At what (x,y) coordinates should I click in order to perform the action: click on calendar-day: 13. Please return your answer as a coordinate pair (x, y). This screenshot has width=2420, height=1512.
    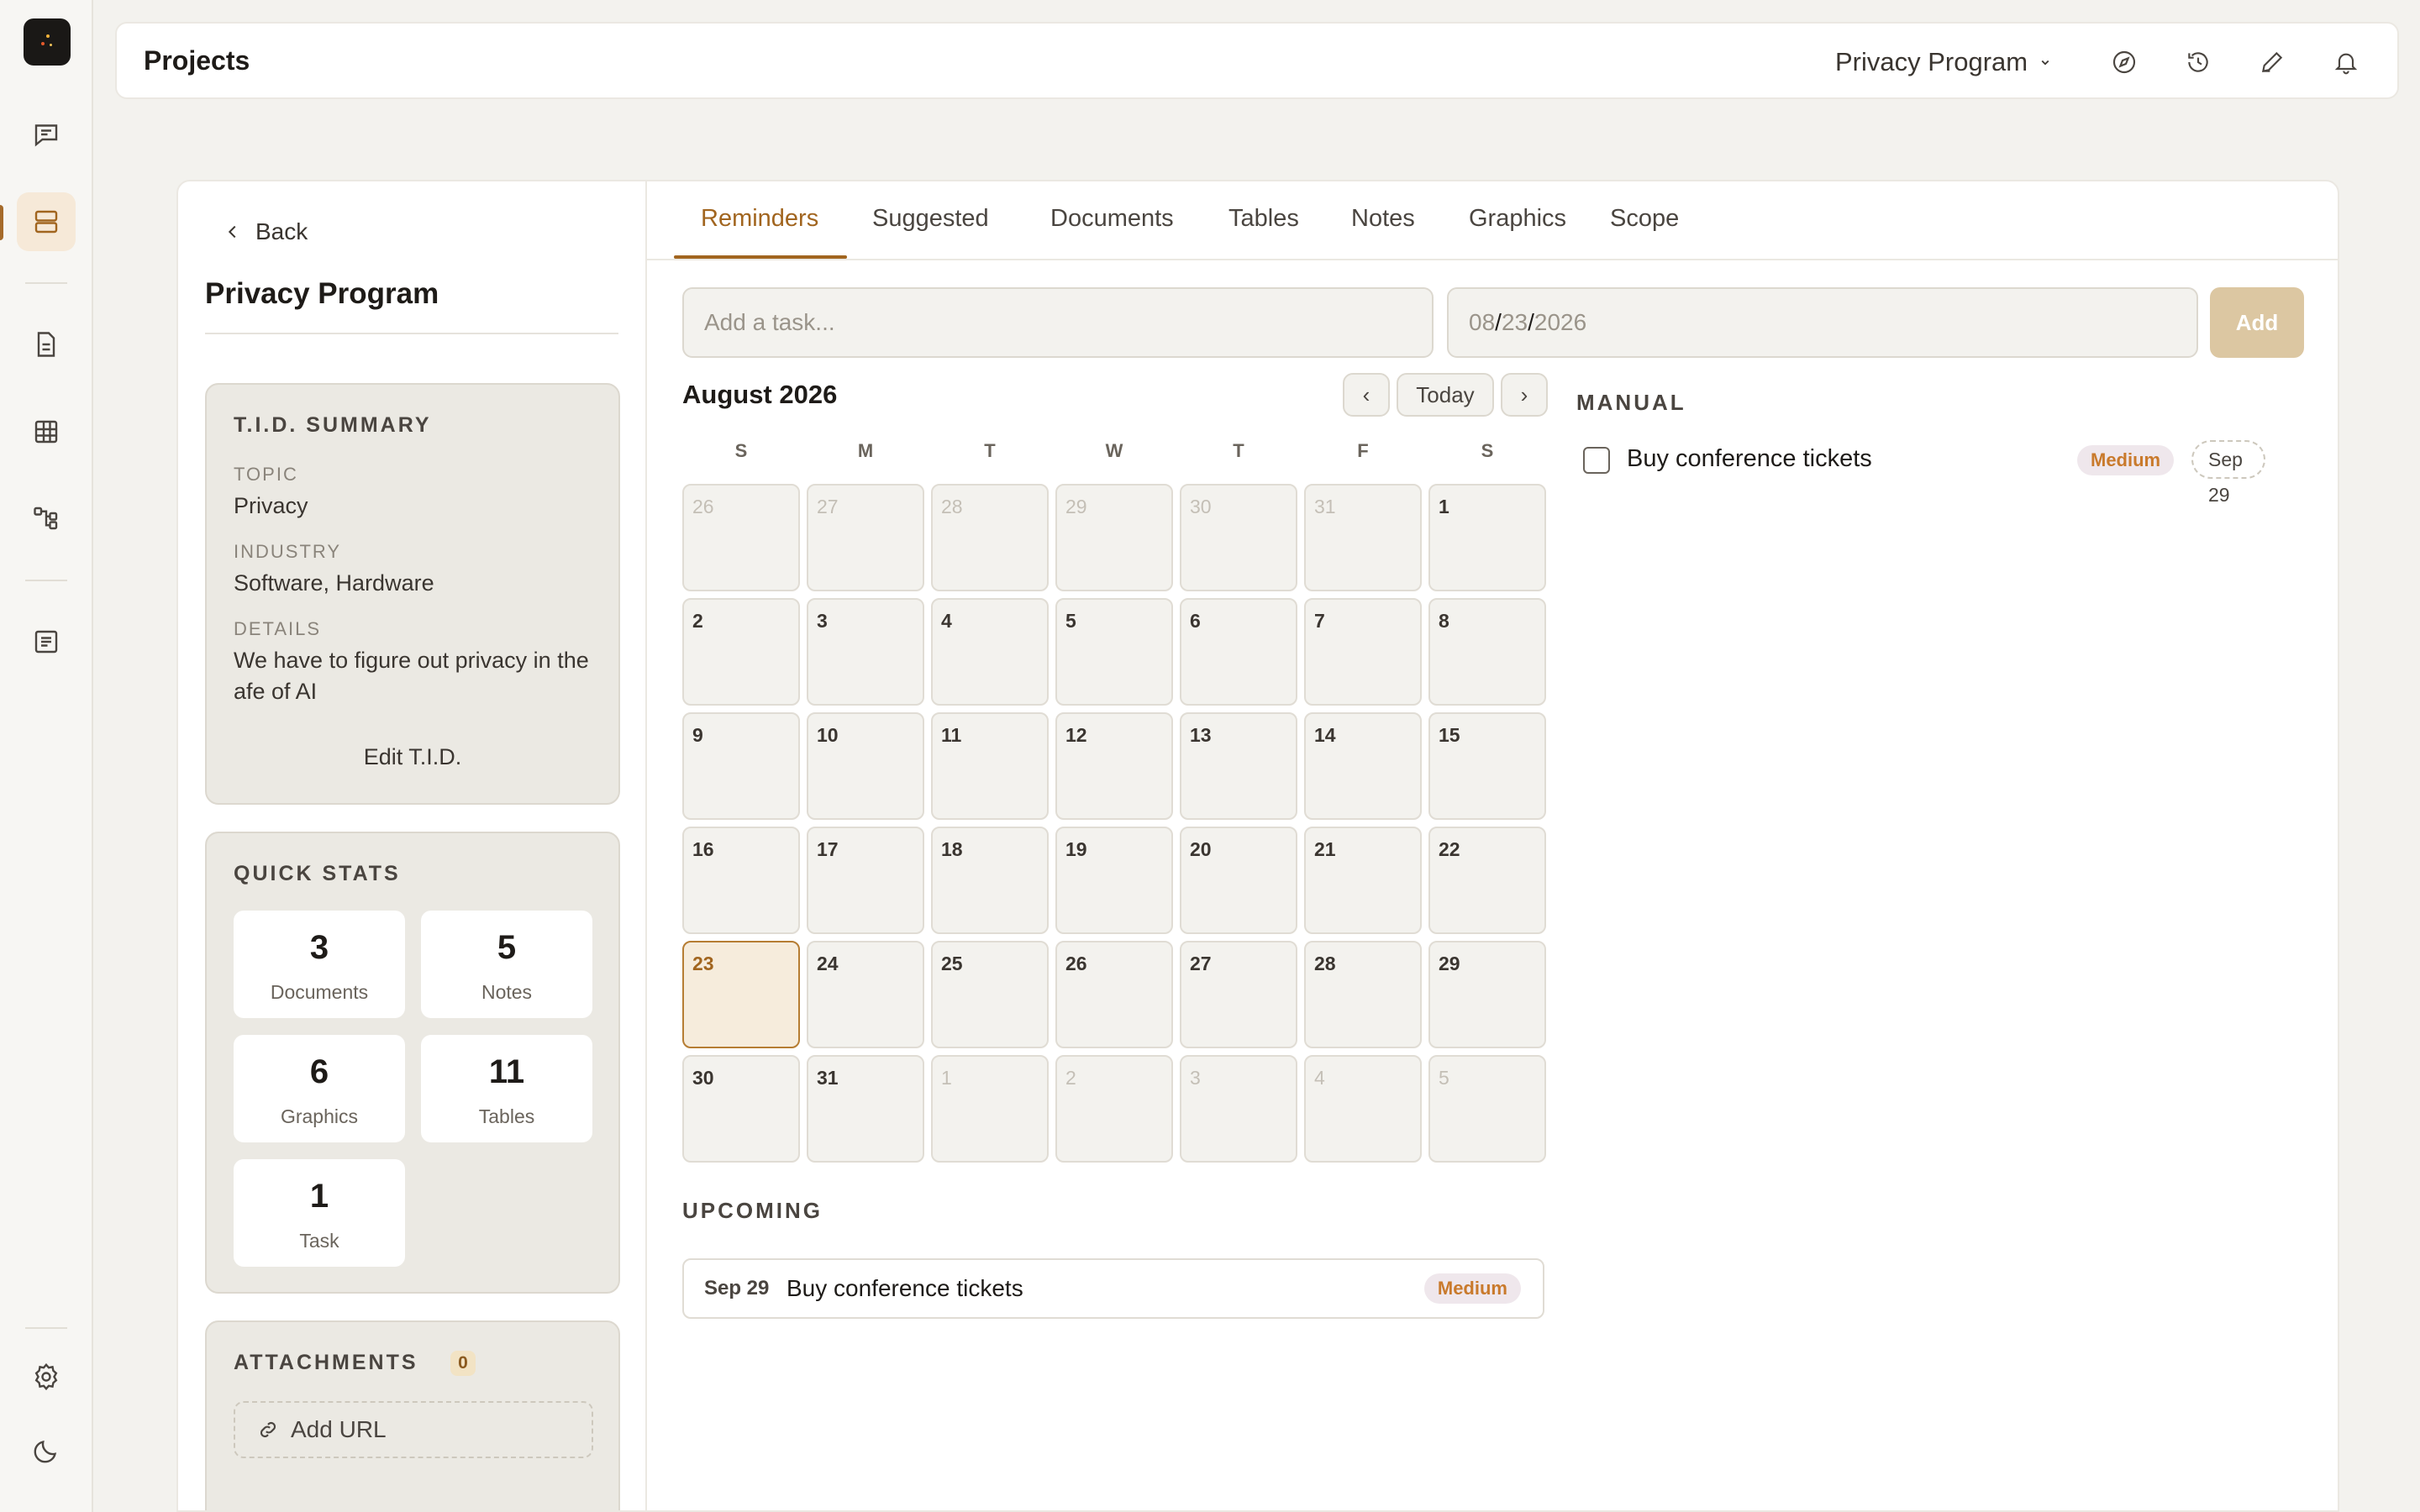
    Looking at the image, I should click on (1238, 766).